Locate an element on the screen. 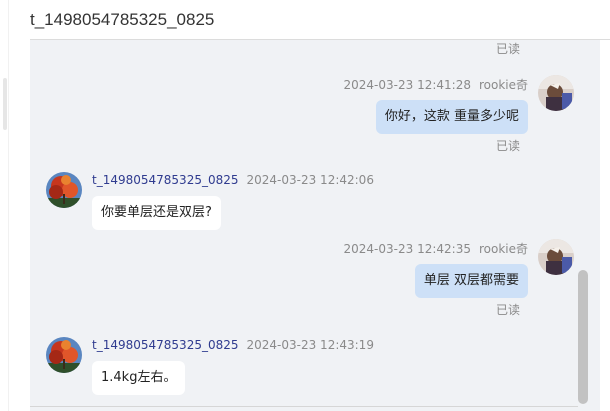 This screenshot has height=411, width=610. right-panel-edge is located at coordinates (605, 225).